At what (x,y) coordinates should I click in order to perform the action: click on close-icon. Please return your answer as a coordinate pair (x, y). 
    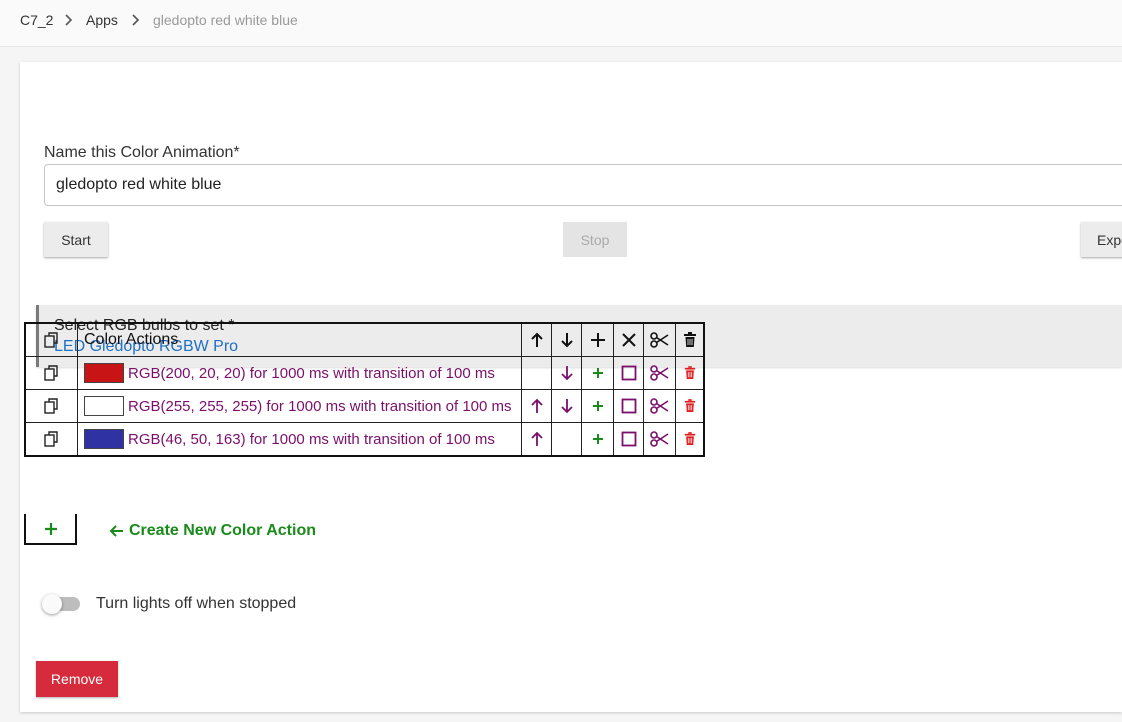
    Looking at the image, I should click on (628, 339).